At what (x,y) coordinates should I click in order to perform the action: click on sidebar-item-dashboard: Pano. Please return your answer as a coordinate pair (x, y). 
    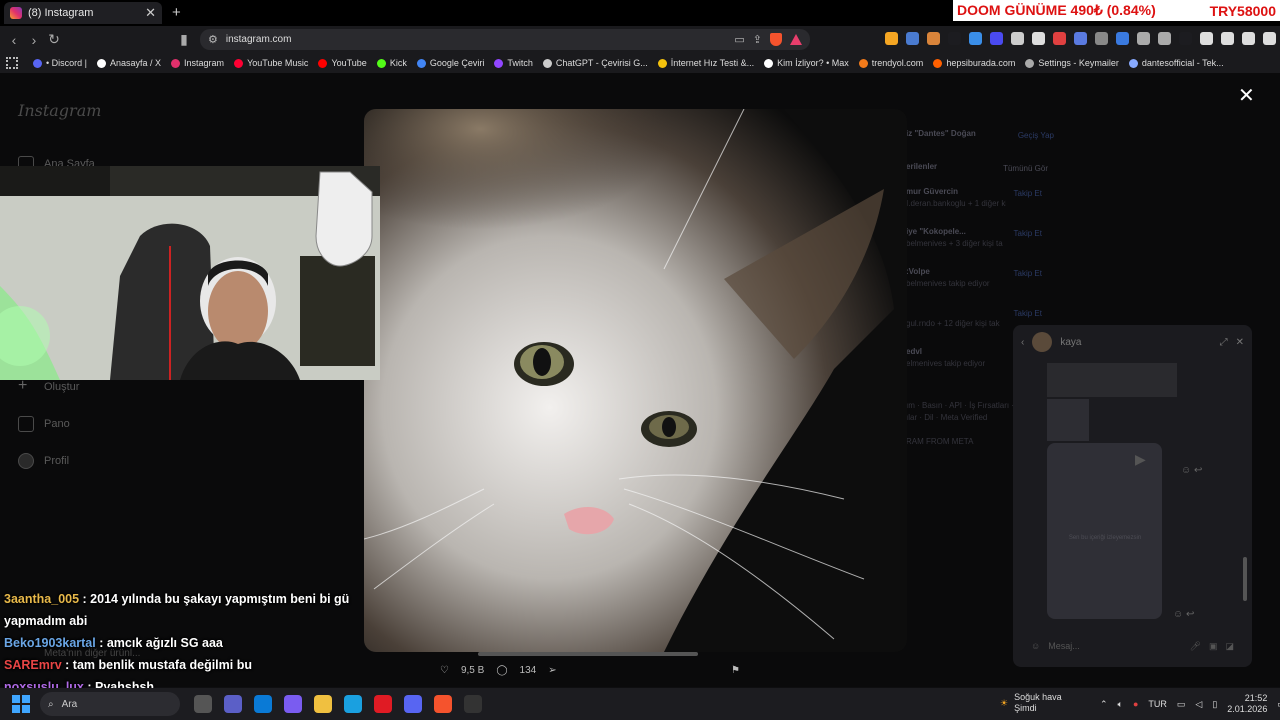
    Looking at the image, I should click on (44, 424).